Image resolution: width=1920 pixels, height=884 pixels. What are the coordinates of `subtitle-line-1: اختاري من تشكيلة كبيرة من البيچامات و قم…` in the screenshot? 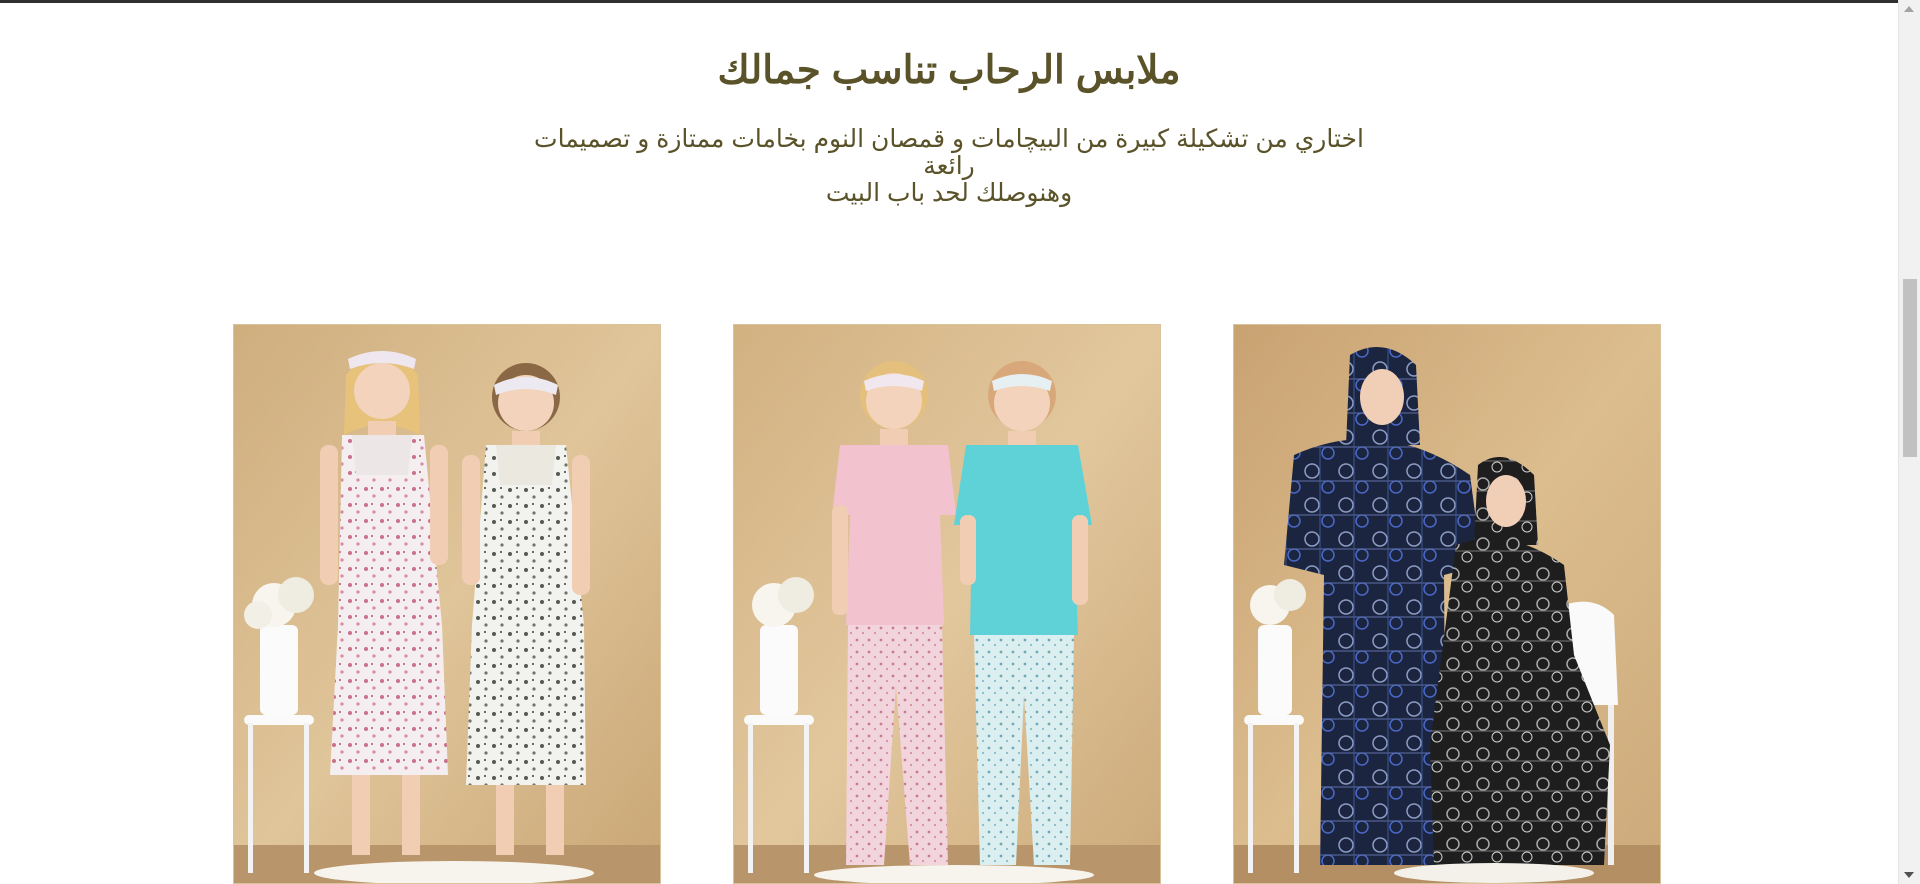 It's located at (949, 152).